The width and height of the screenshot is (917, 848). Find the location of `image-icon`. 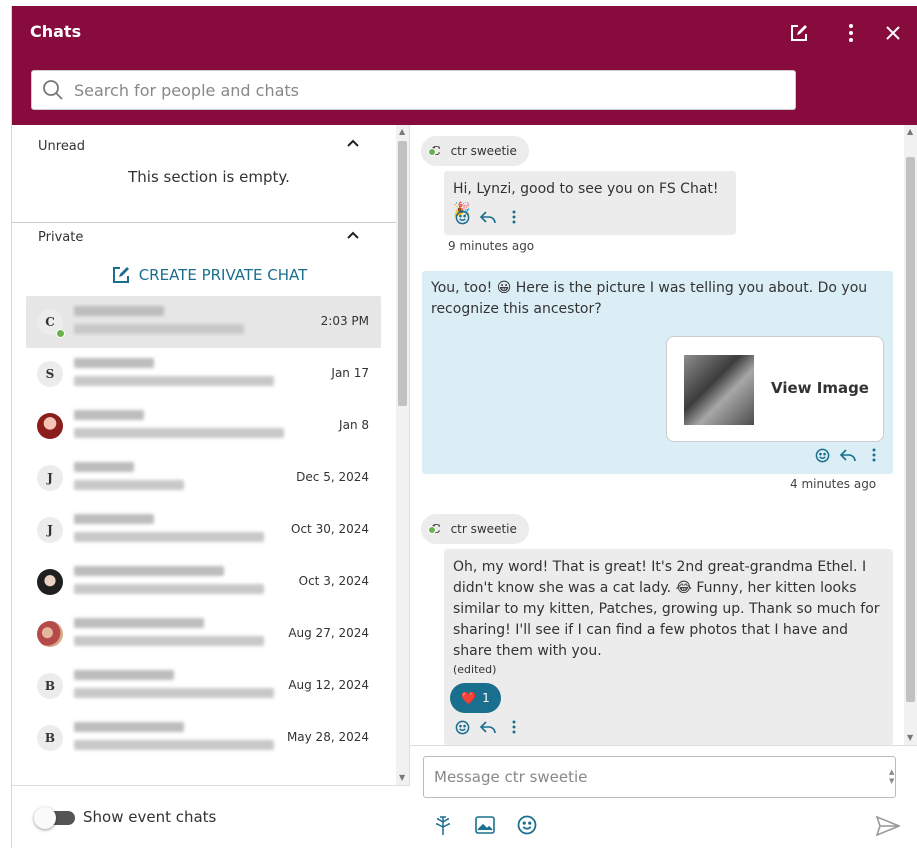

image-icon is located at coordinates (485, 825).